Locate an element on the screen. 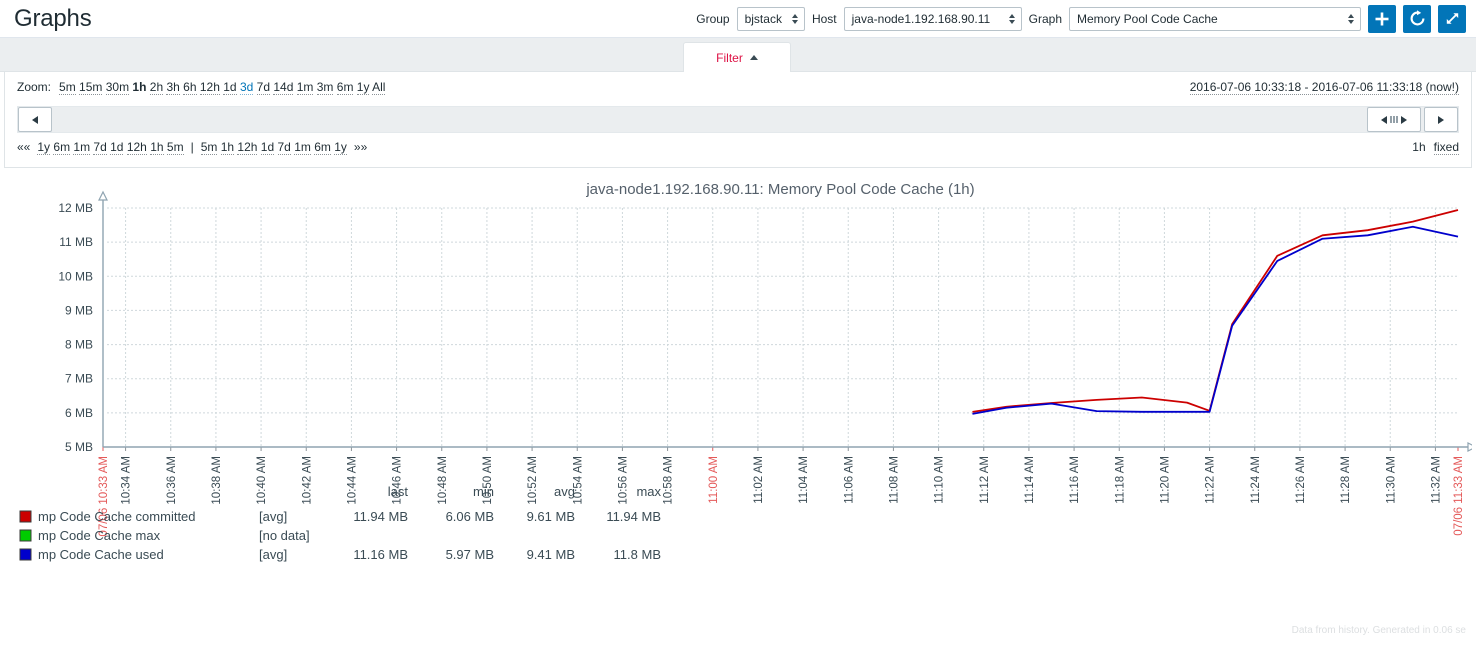 The height and width of the screenshot is (656, 1476). zoom-link-1h: 1h is located at coordinates (139, 87).